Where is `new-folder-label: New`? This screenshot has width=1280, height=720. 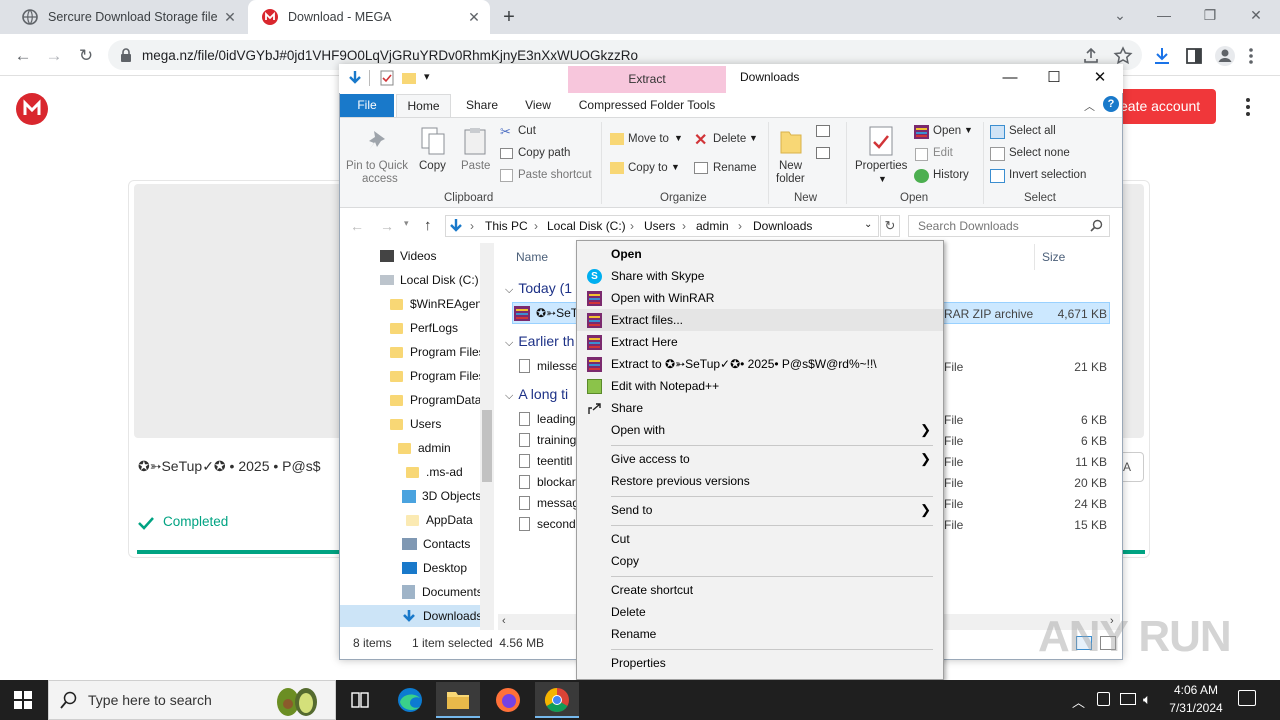 new-folder-label: New is located at coordinates (790, 166).